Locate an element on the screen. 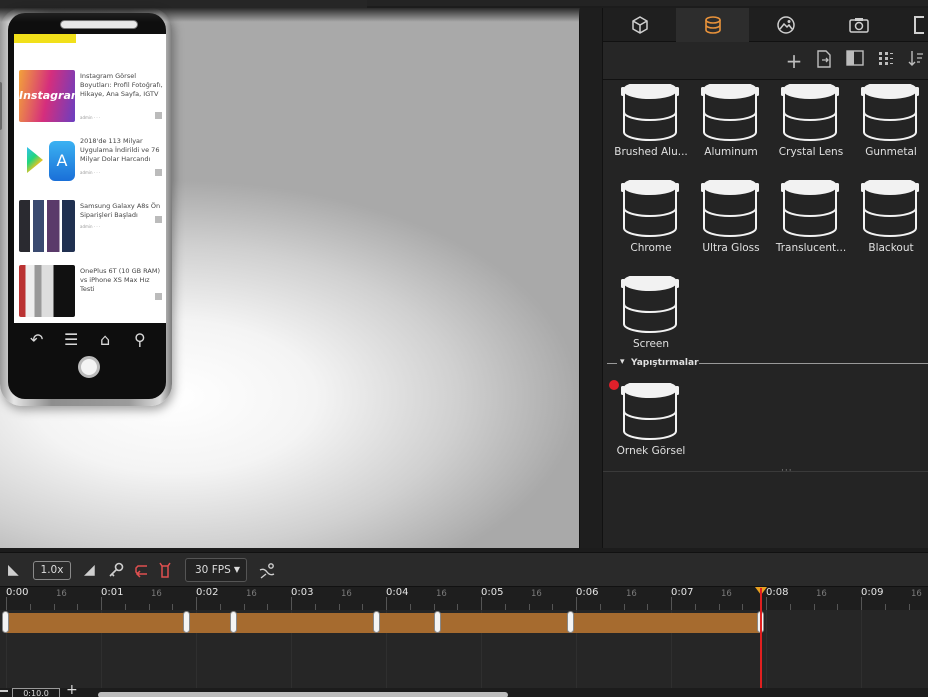 This screenshot has width=928, height=697. phone-side-button is located at coordinates (1, 106).